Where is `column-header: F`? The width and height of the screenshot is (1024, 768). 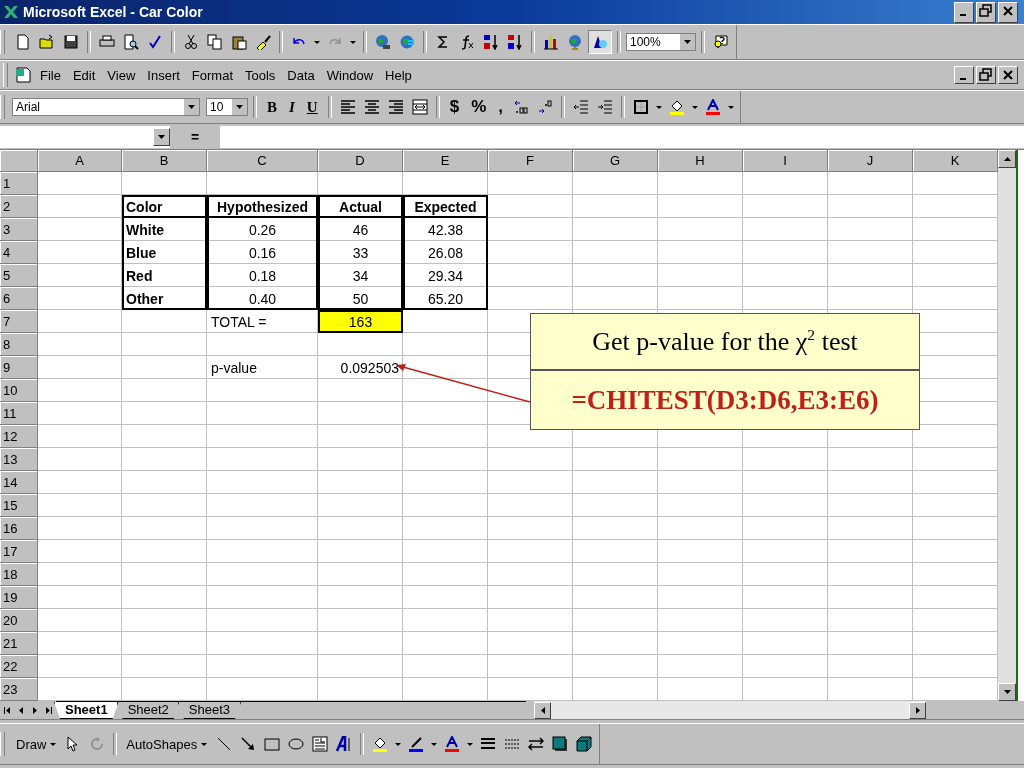
column-header: F is located at coordinates (530, 161).